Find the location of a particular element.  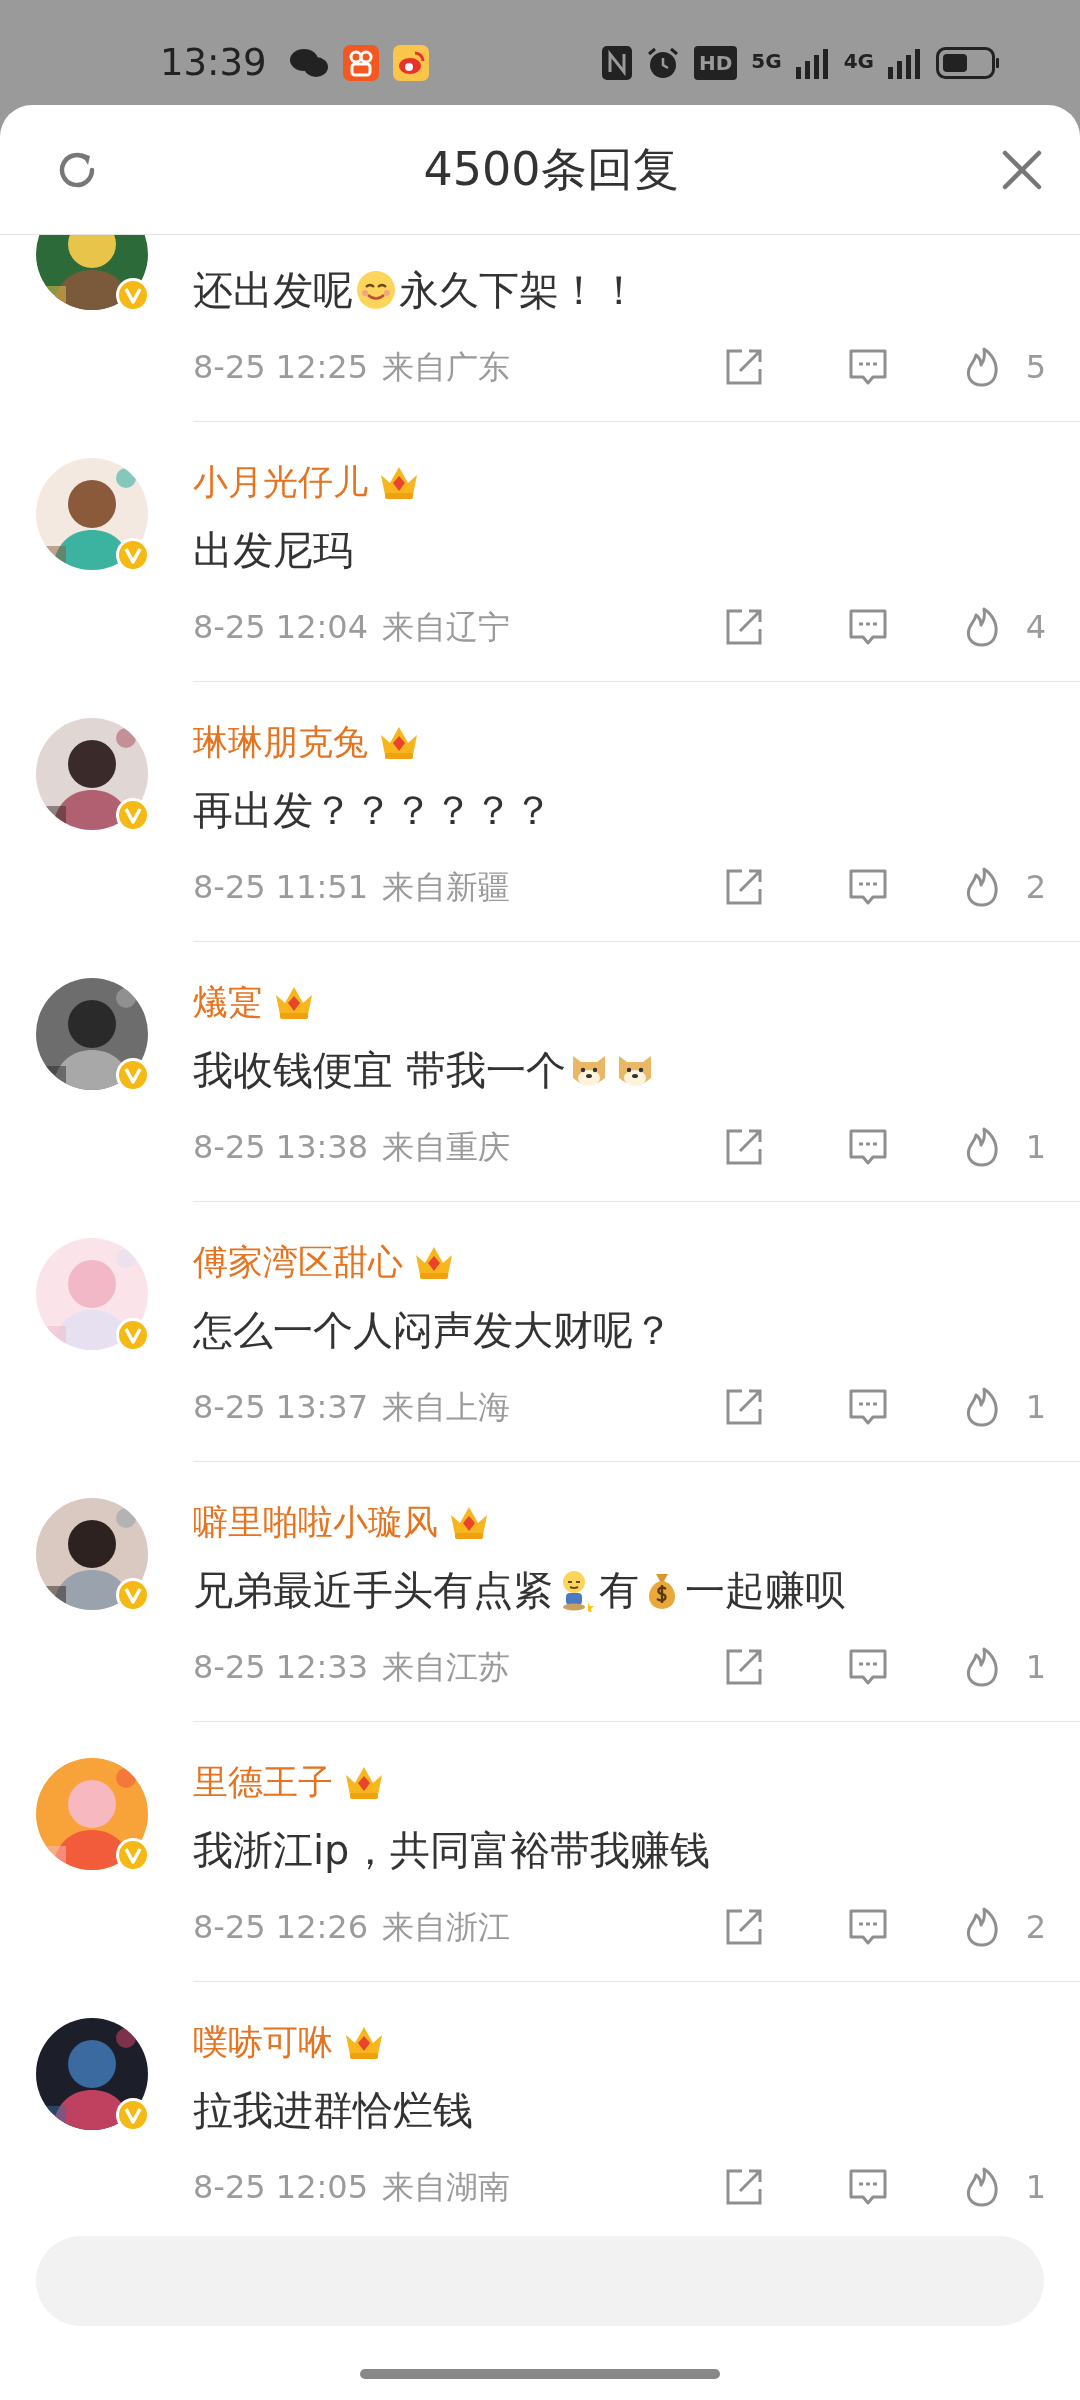

comment-text: 我浙江ip，共同富裕带我赚钱 is located at coordinates (452, 1850).